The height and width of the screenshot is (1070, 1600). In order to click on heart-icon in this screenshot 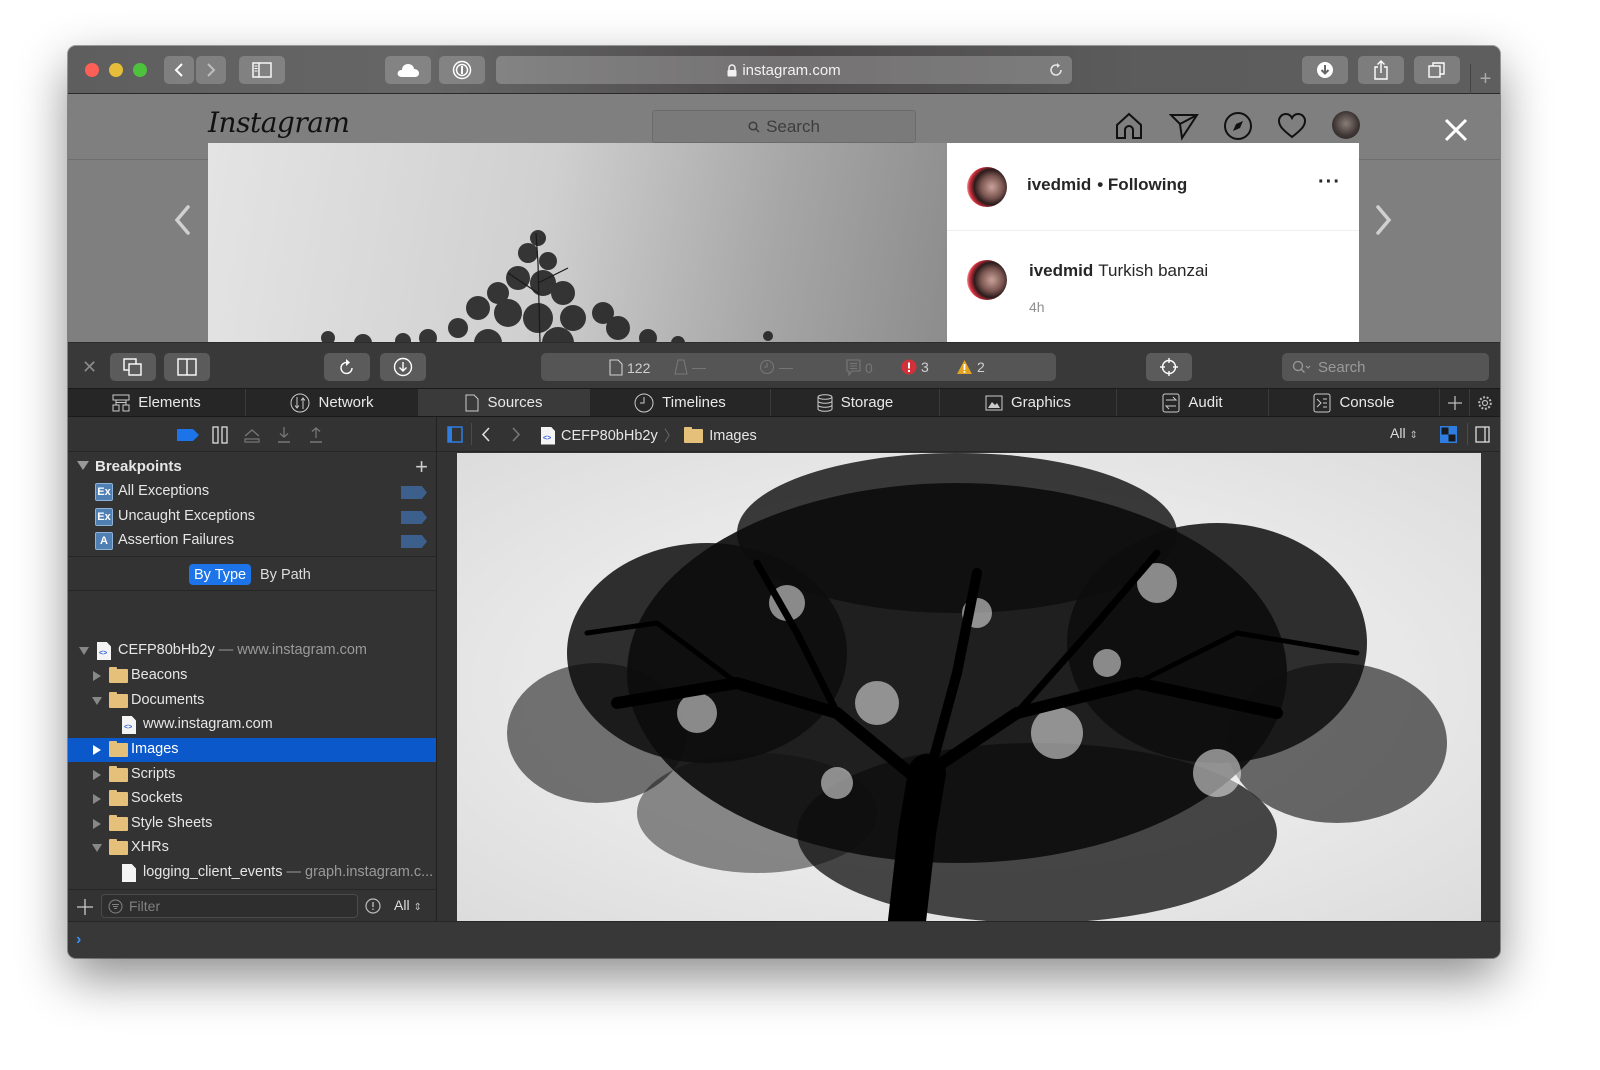, I will do `click(1292, 126)`.